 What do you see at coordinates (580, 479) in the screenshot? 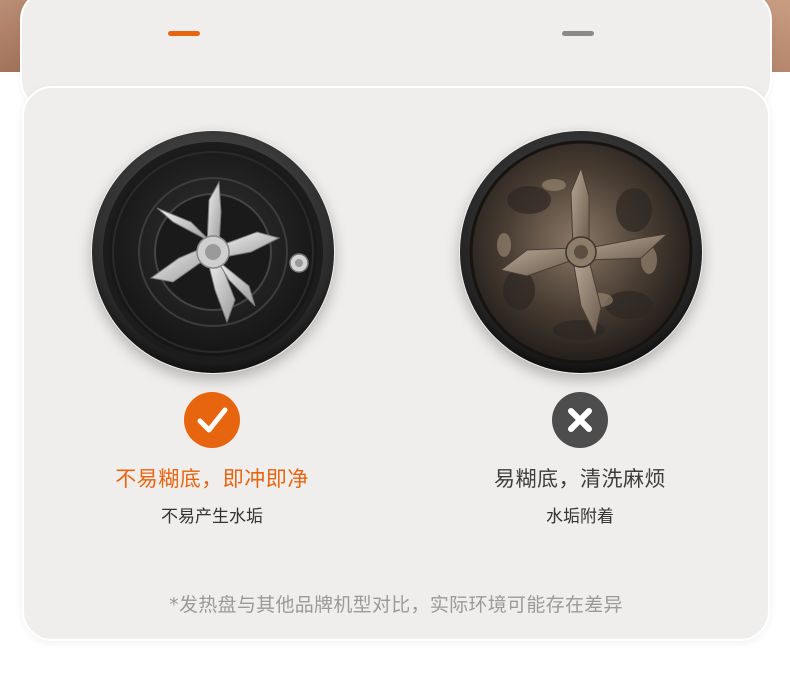
I see `bad-title: 易糊底，清洗麻烦` at bounding box center [580, 479].